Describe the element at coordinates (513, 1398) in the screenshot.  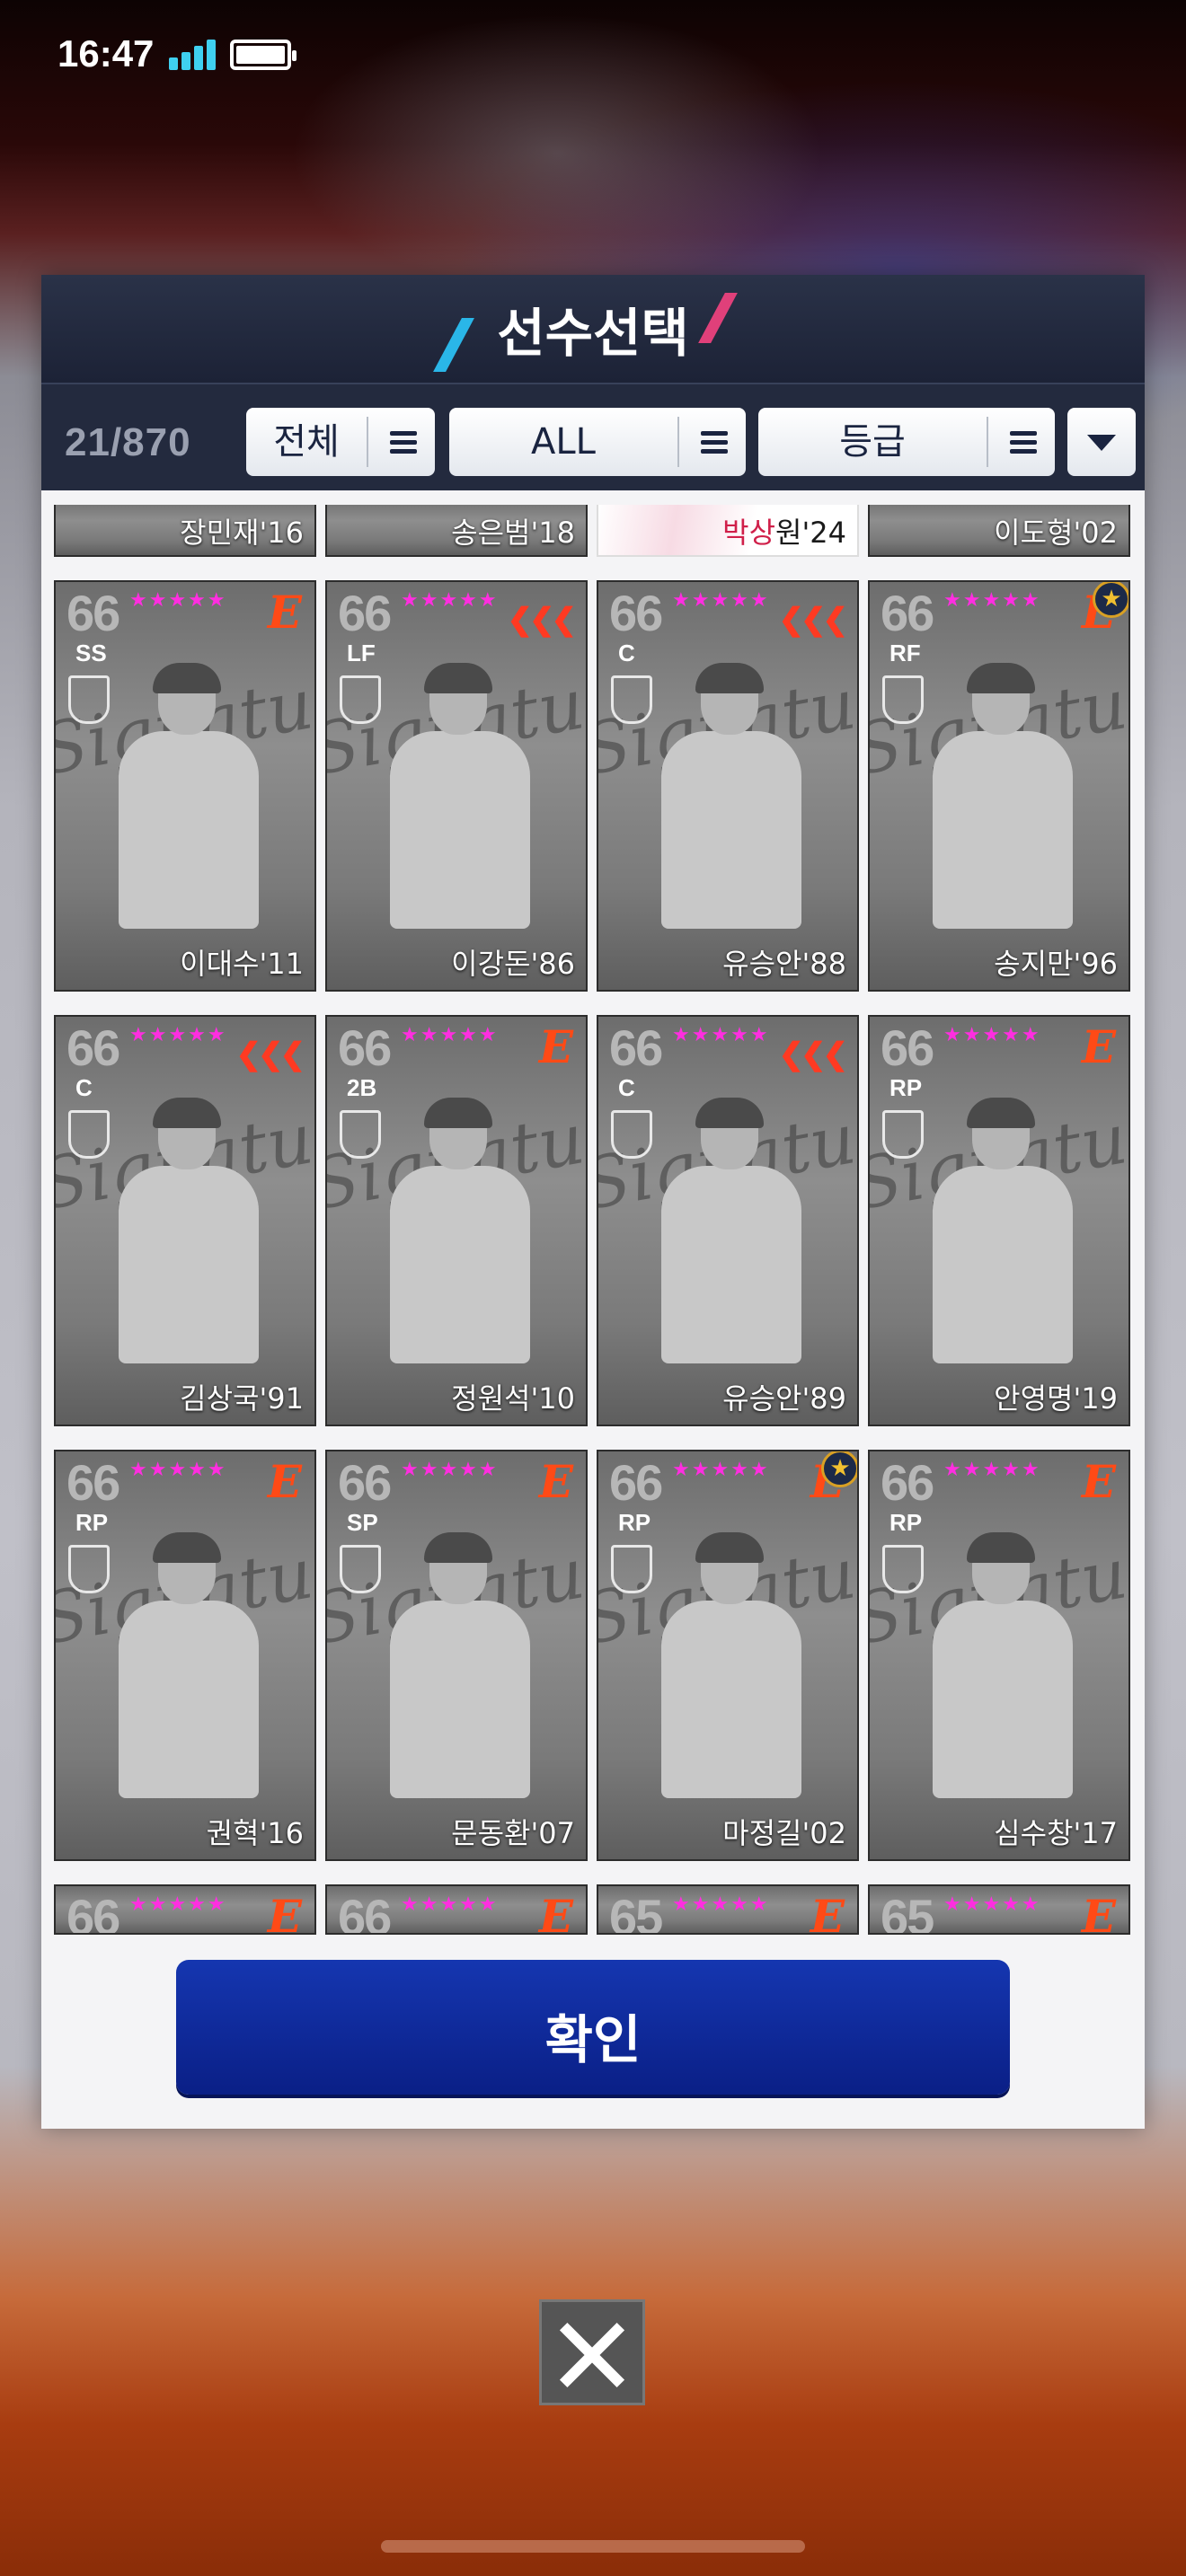
I see `player-name: 정원석'10` at that location.